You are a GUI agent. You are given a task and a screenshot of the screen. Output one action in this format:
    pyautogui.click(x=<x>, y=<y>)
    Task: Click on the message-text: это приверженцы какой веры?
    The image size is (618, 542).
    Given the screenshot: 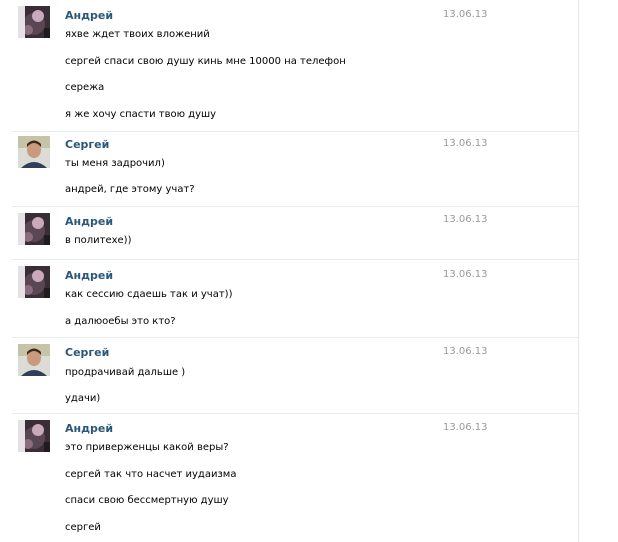 What is the action you would take?
    pyautogui.click(x=147, y=447)
    